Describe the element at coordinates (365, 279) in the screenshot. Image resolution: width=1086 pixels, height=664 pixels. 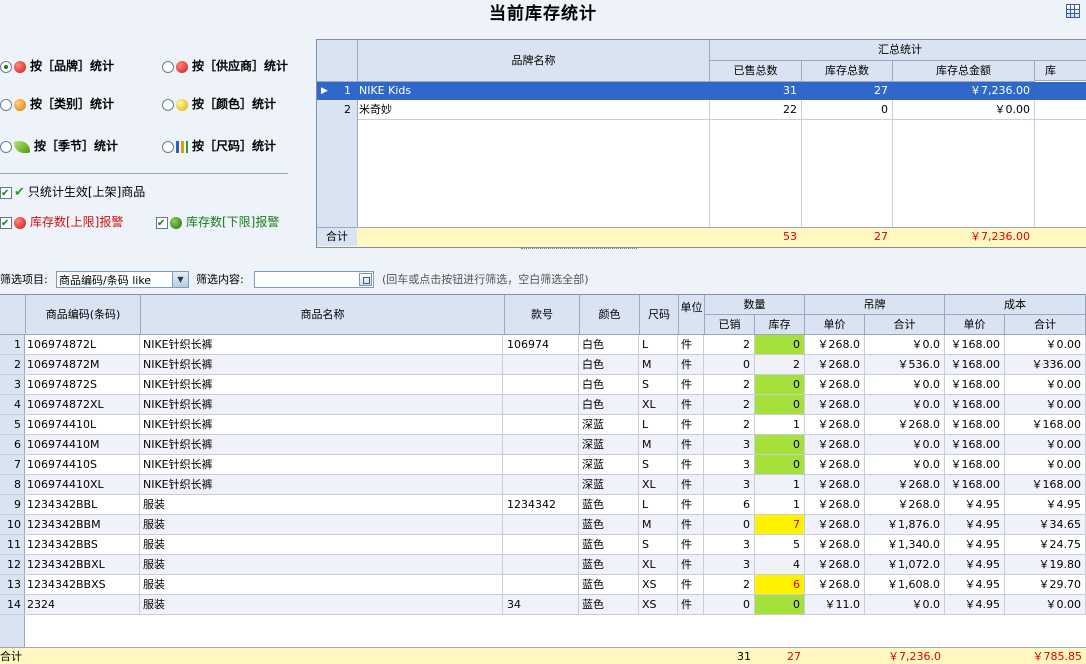
I see `filter-button-icon` at that location.